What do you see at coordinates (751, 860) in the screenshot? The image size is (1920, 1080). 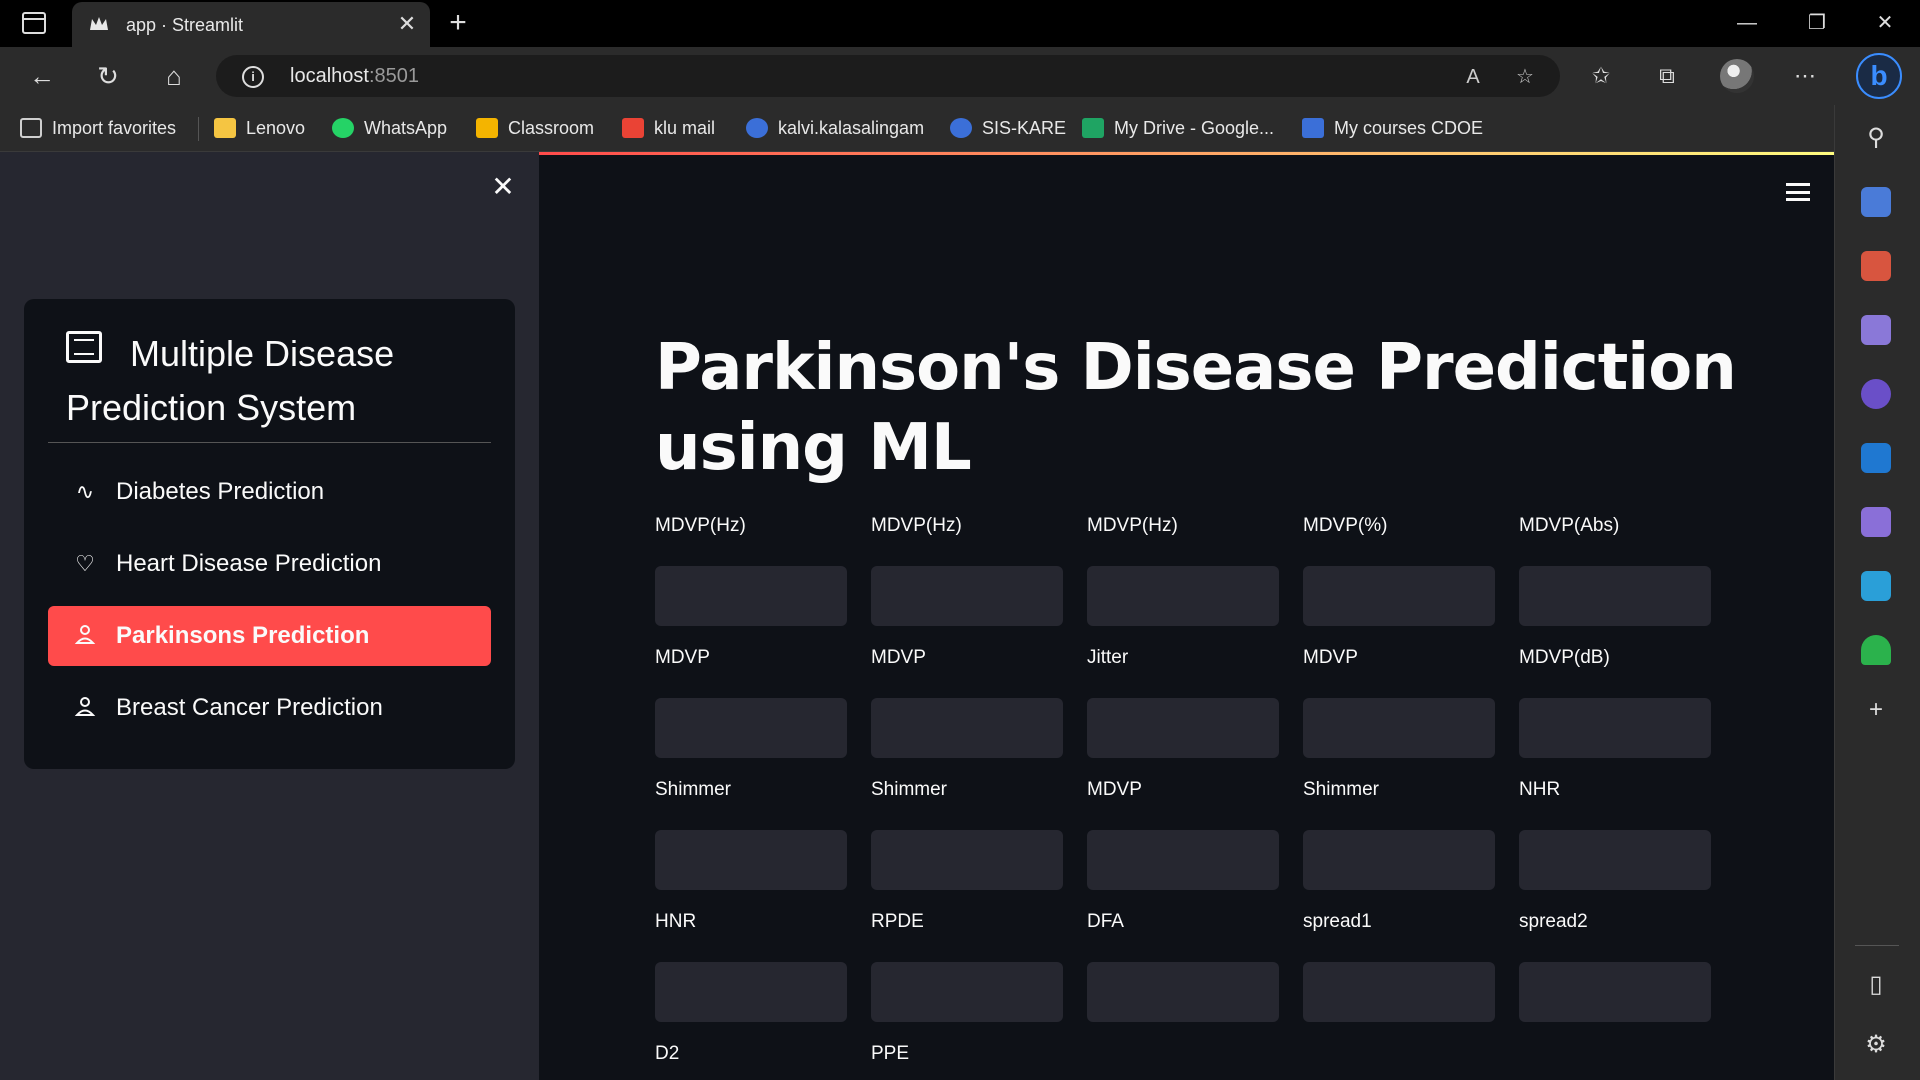 I see `shimmer-apq3-input` at bounding box center [751, 860].